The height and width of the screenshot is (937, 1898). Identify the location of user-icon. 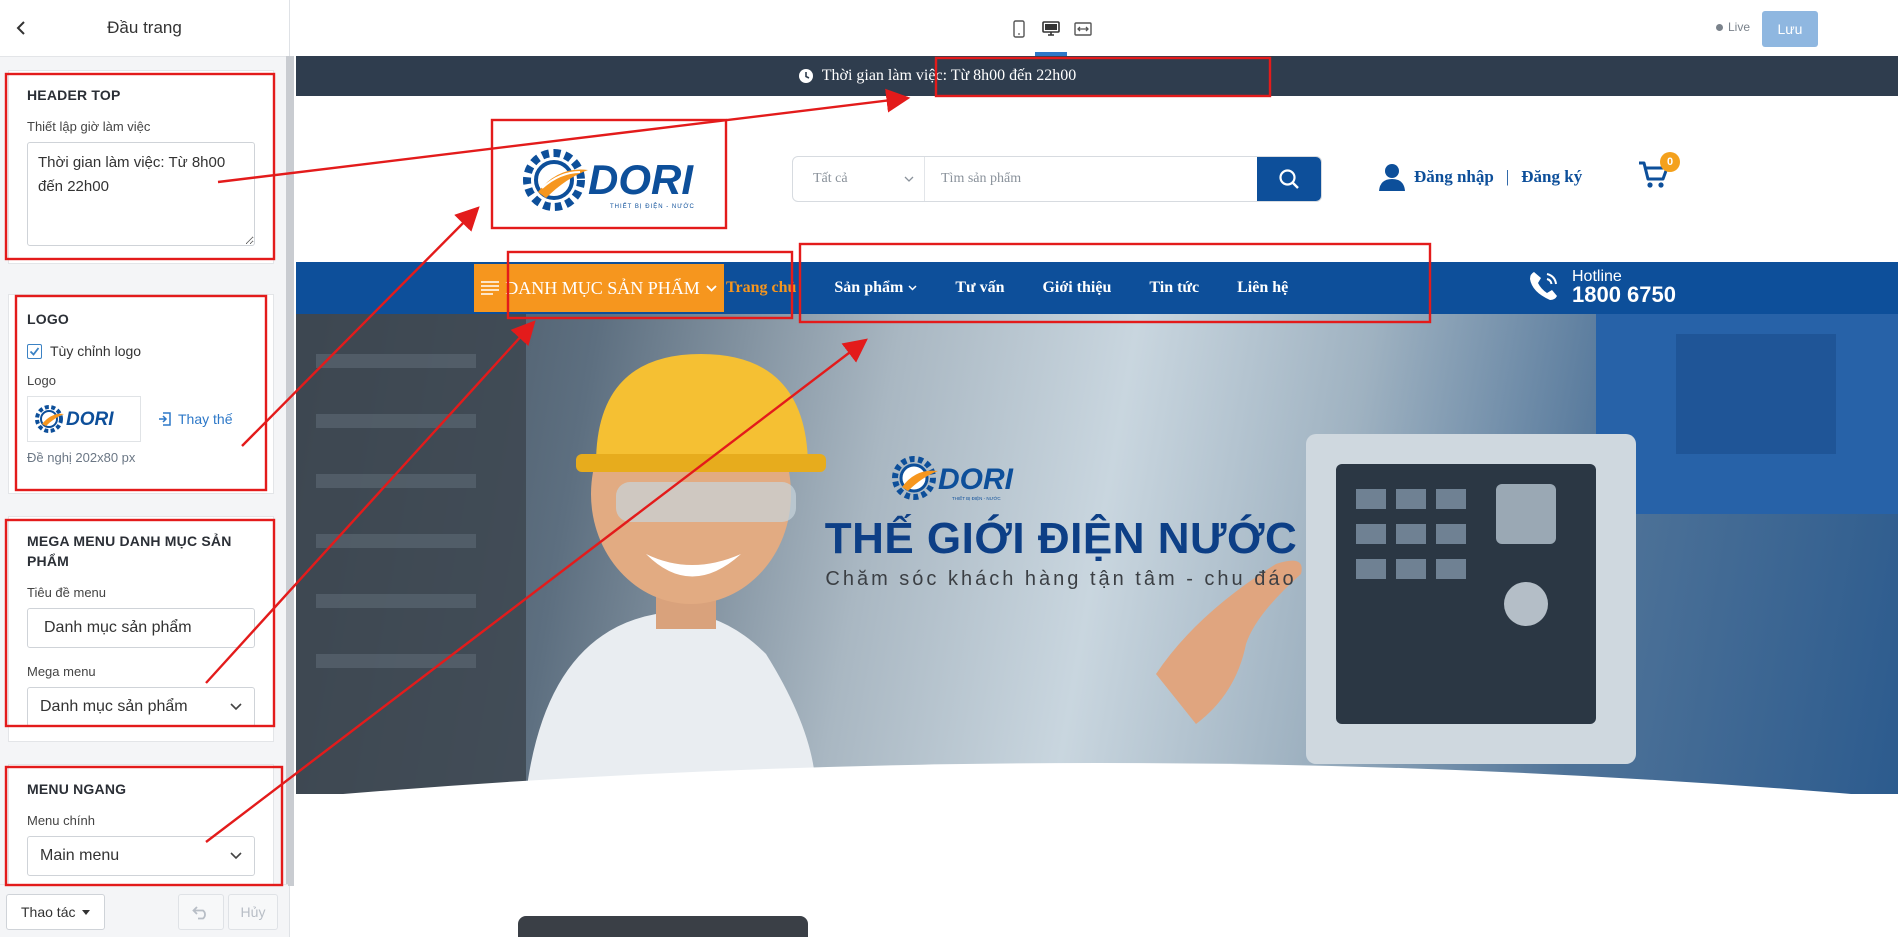
(1392, 177).